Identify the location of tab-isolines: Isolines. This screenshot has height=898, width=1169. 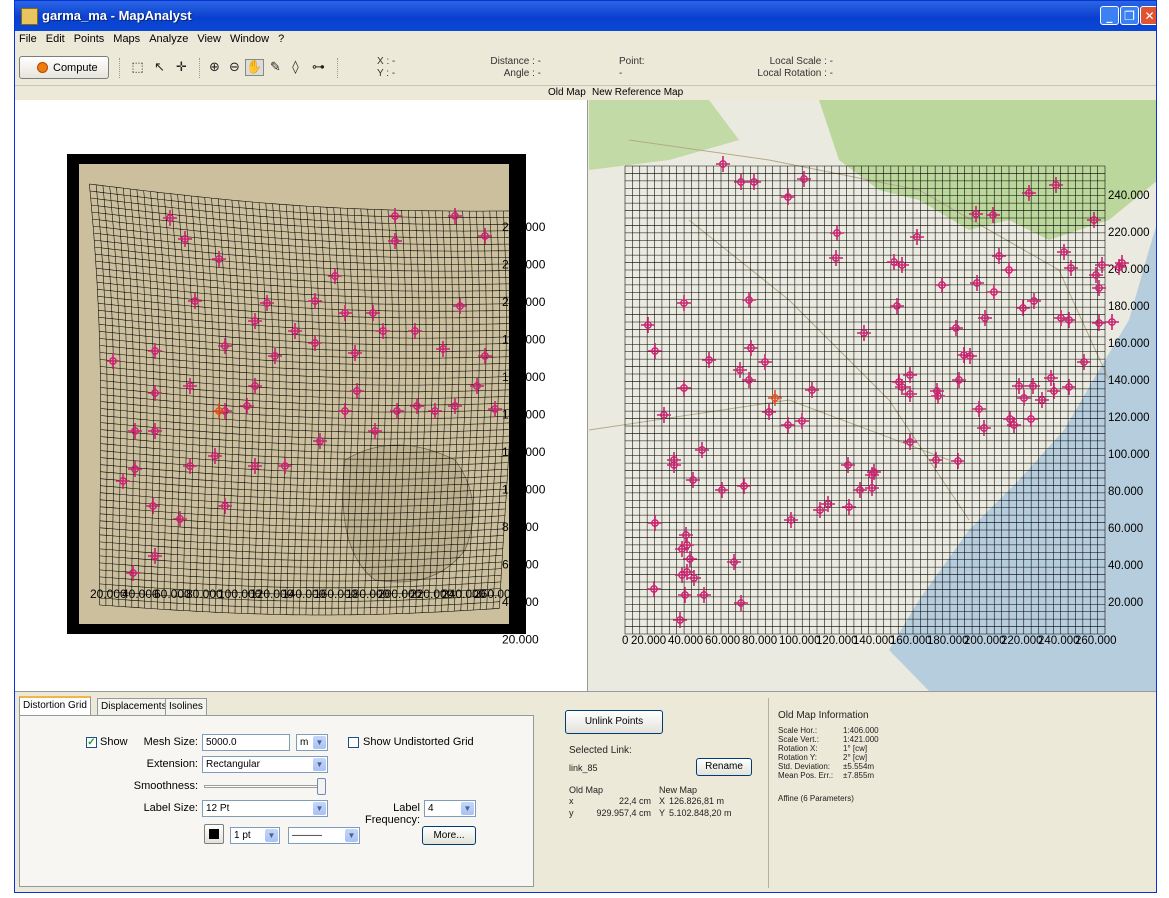
(186, 706).